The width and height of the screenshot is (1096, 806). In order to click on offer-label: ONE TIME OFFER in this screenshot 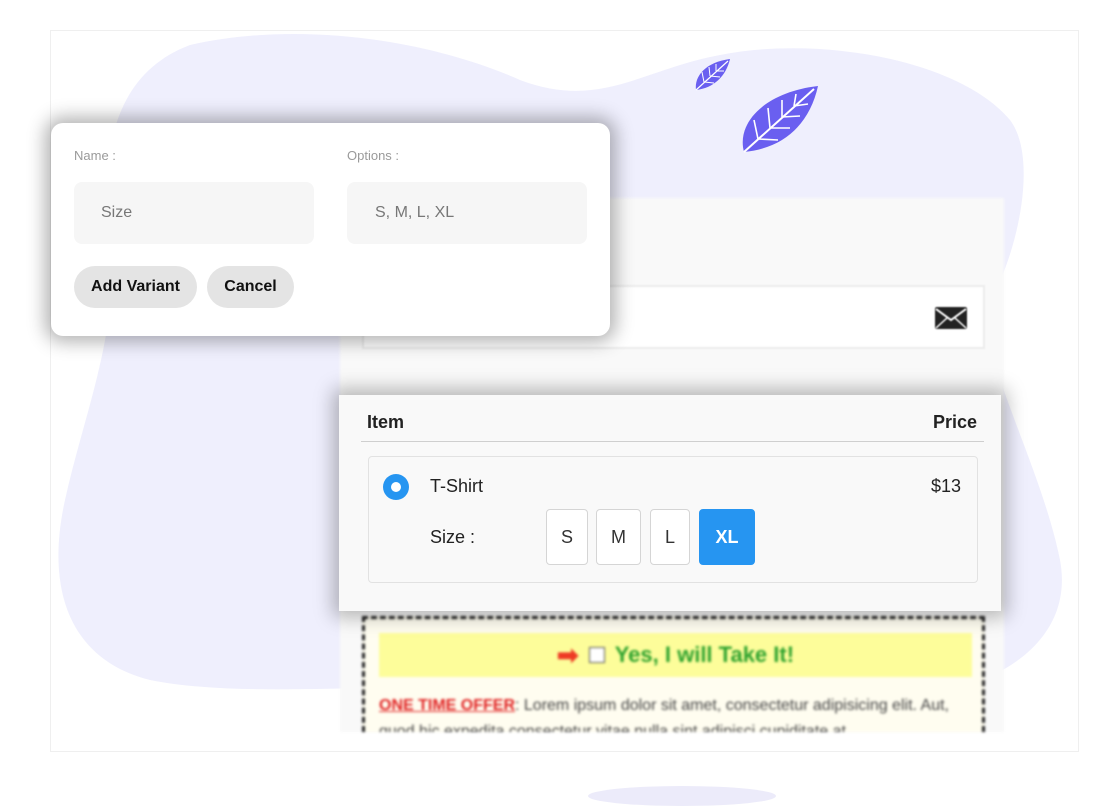, I will do `click(447, 705)`.